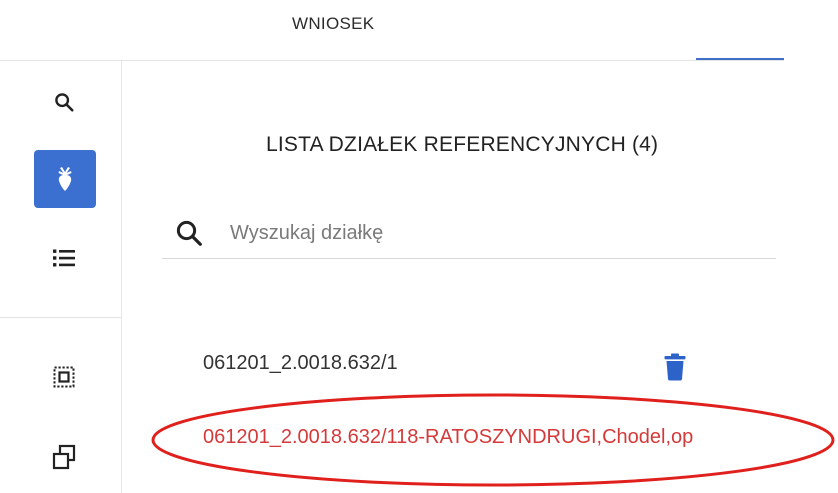  I want to click on rail-search-button, so click(64, 102).